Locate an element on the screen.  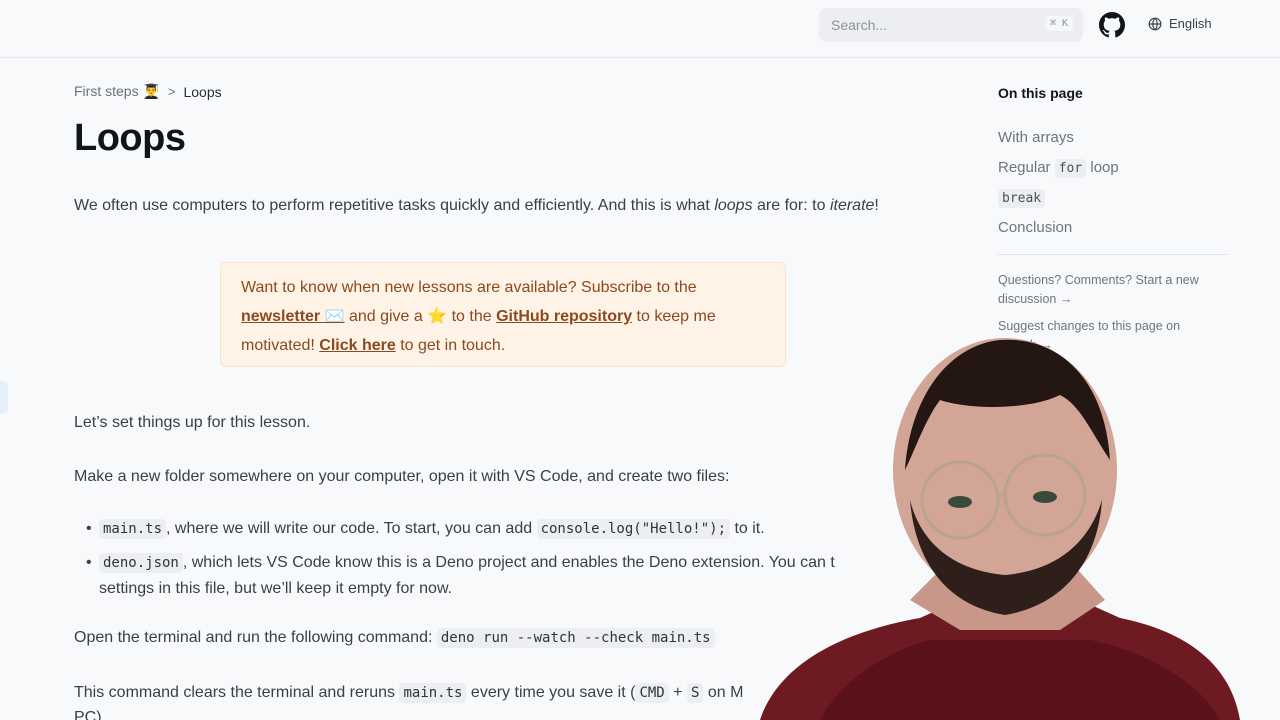
chevron-right-icon: > is located at coordinates (171, 91).